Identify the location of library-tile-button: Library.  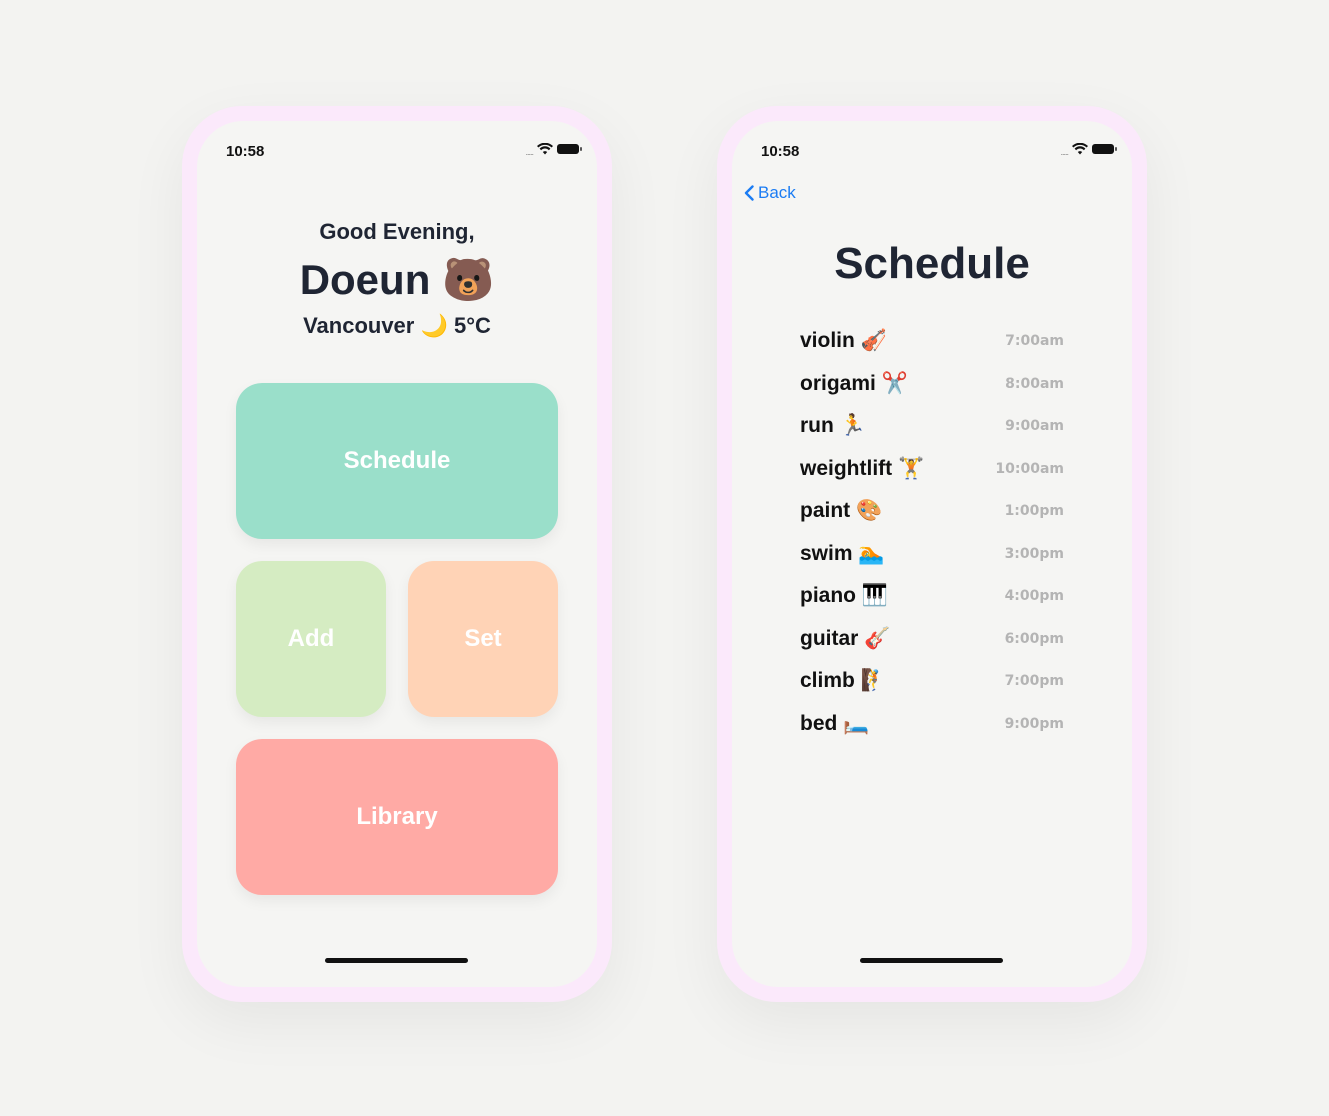
(397, 817).